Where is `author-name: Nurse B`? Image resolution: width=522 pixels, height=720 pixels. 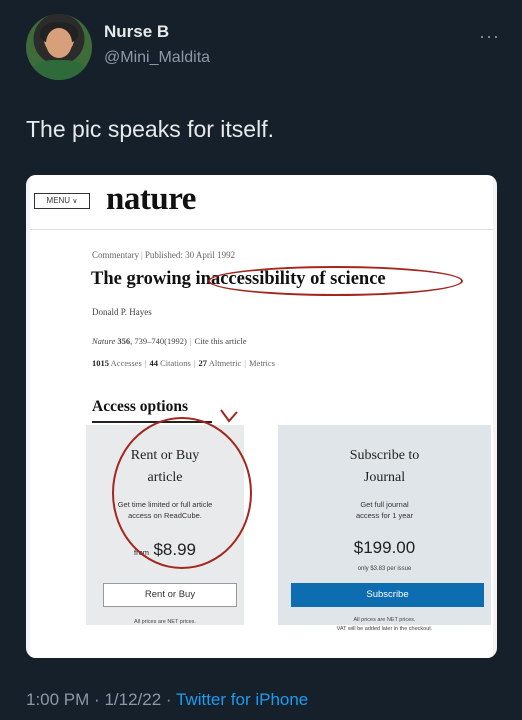 author-name: Nurse B is located at coordinates (136, 32).